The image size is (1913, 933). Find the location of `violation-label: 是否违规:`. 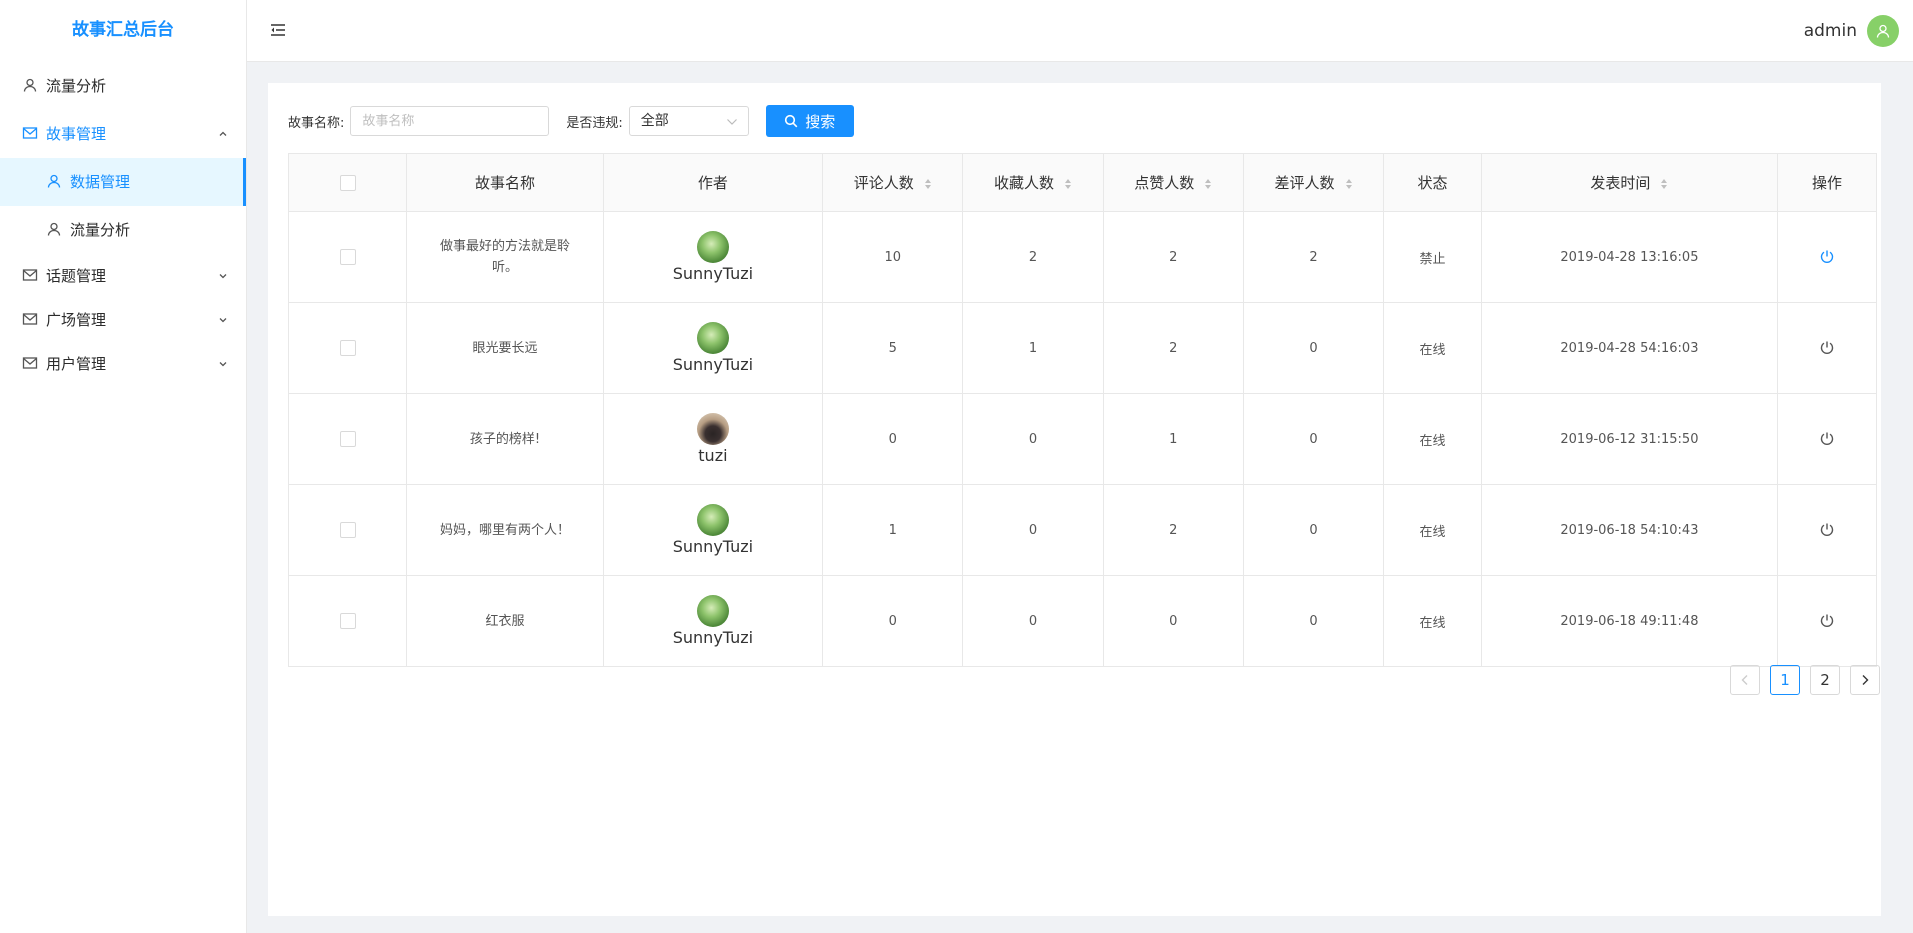

violation-label: 是否违规: is located at coordinates (594, 123).